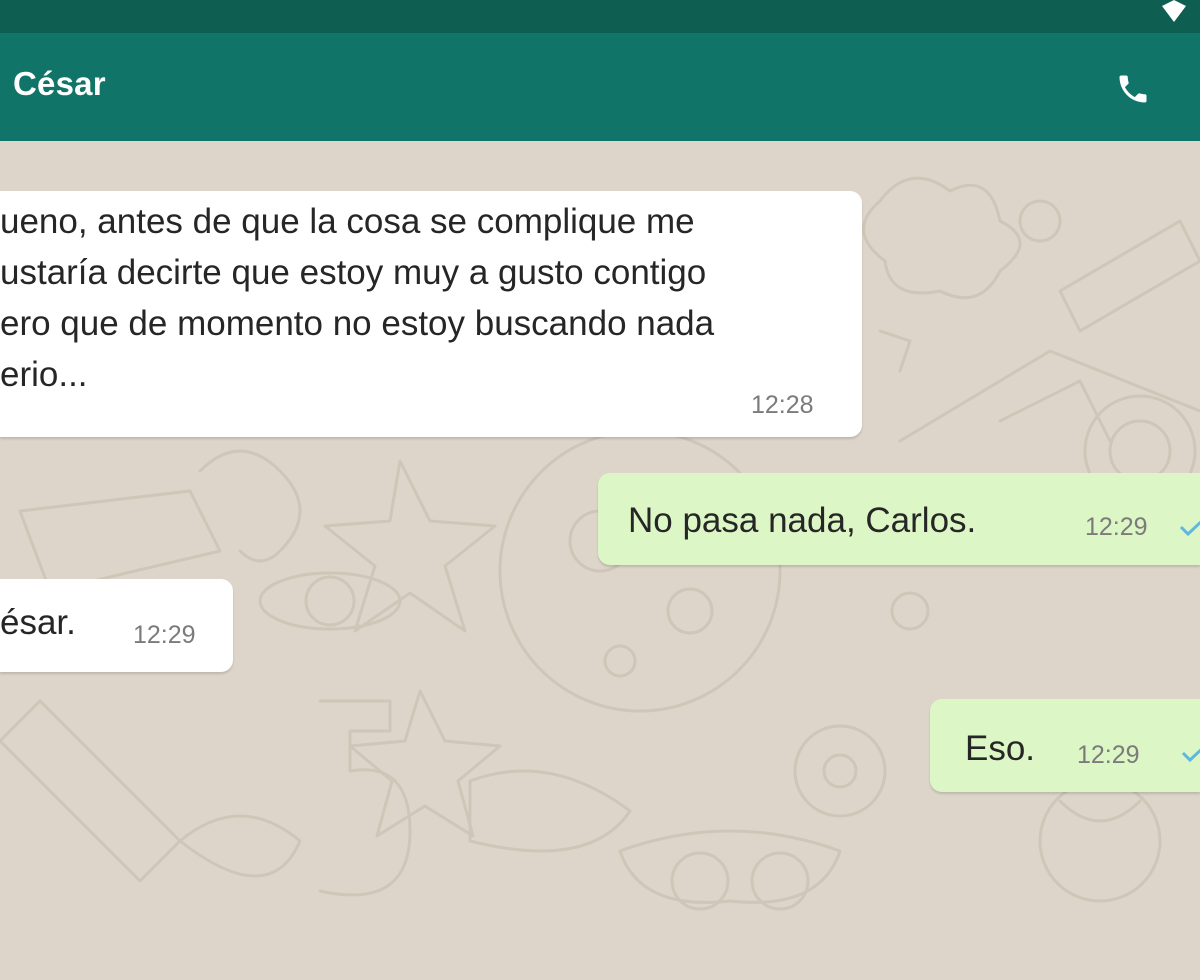 Image resolution: width=1200 pixels, height=980 pixels. I want to click on message-timestamp: 12:28, so click(782, 405).